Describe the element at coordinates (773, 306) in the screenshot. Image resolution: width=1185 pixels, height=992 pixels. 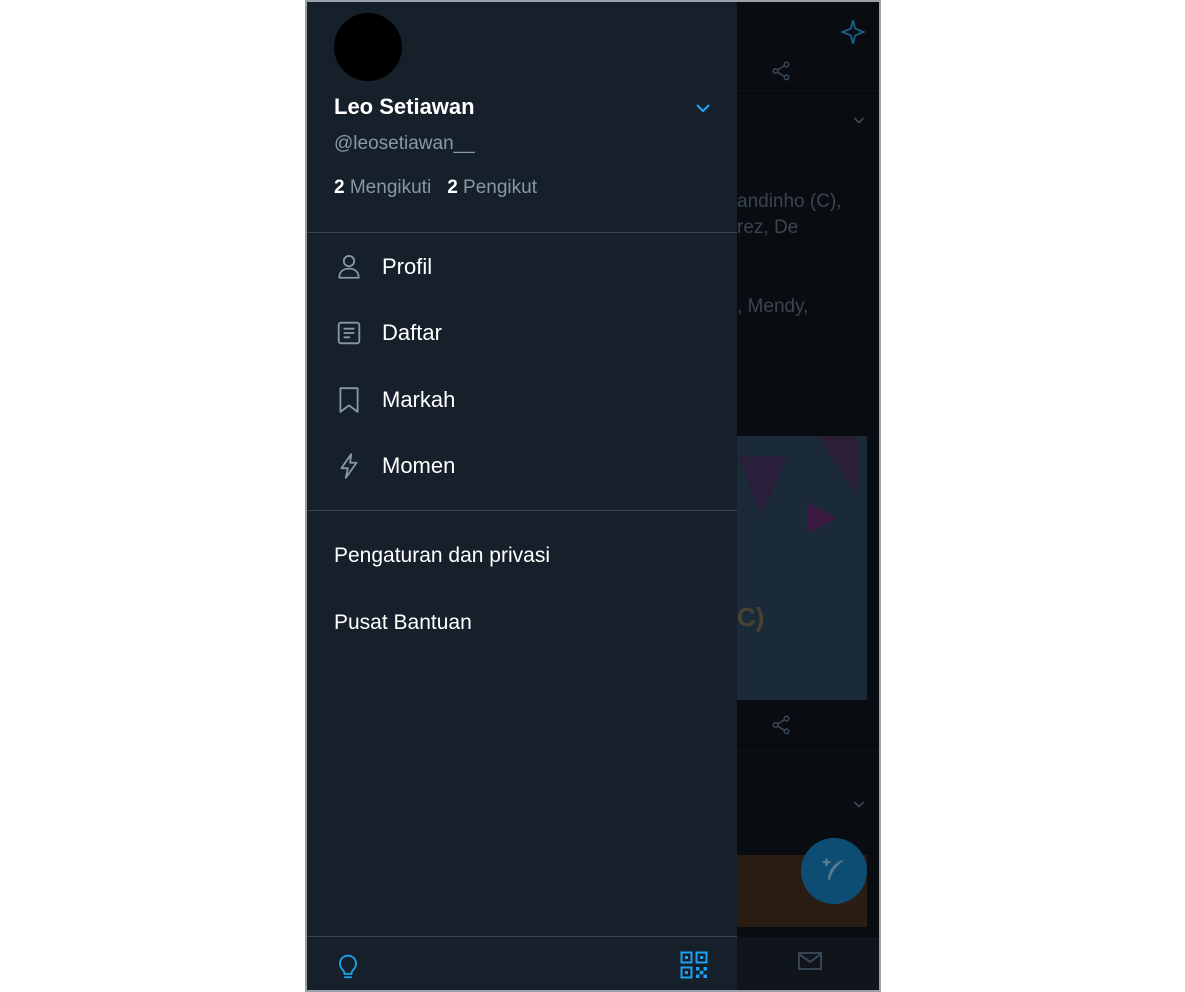
I see `timeline-text: , Mendy,` at that location.